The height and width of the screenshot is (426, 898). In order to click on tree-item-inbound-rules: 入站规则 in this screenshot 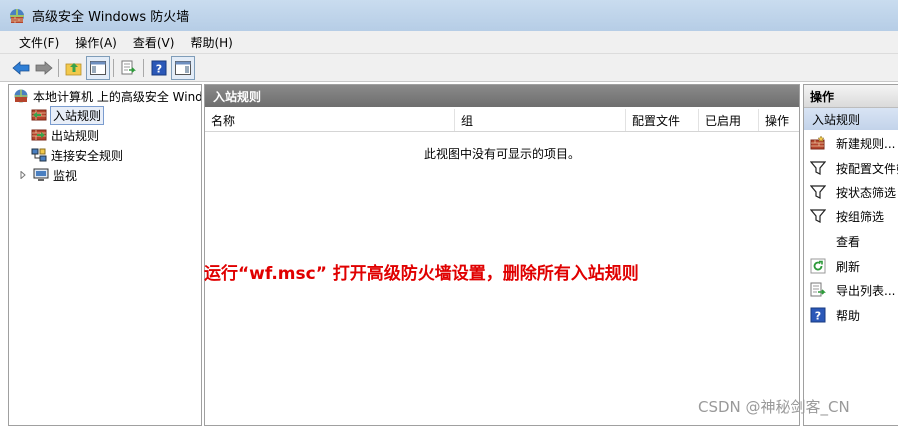, I will do `click(68, 115)`.